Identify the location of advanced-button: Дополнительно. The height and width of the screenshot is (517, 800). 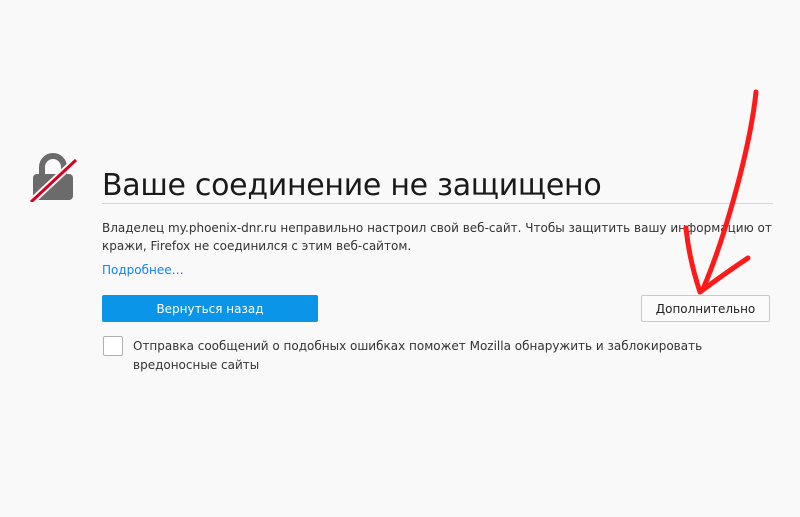
(705, 308).